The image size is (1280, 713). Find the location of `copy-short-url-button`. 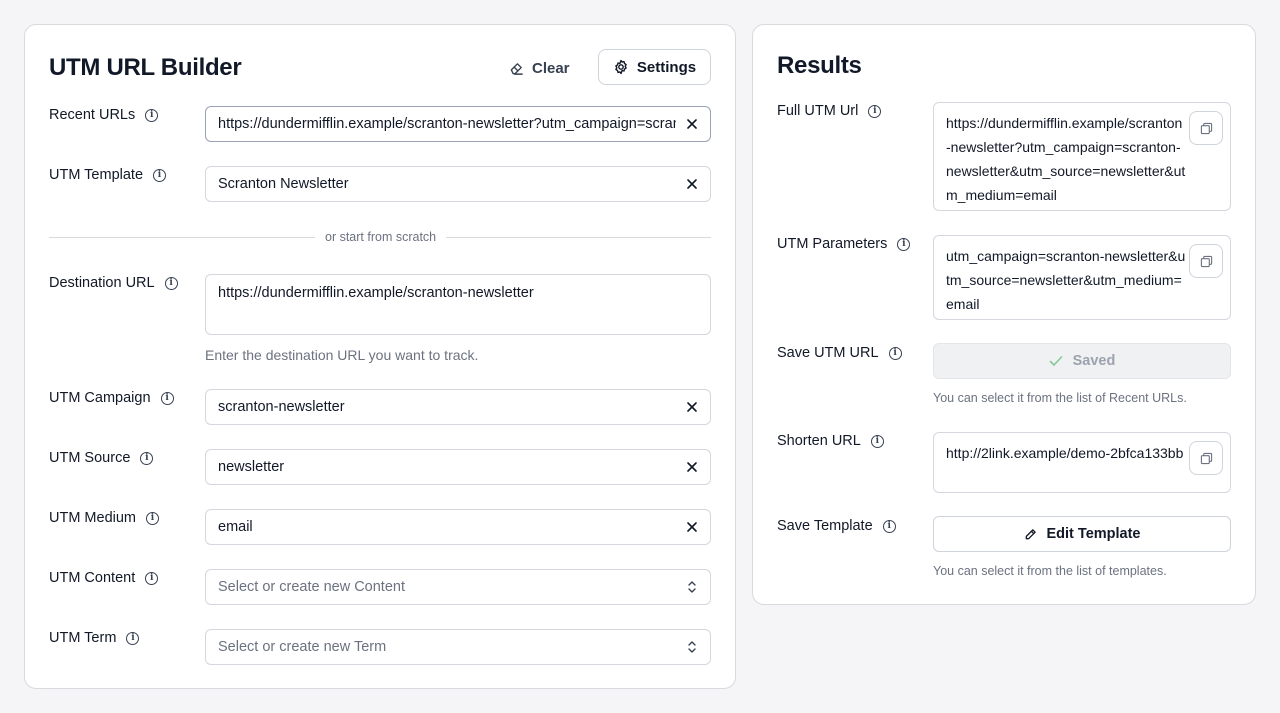

copy-short-url-button is located at coordinates (1206, 458).